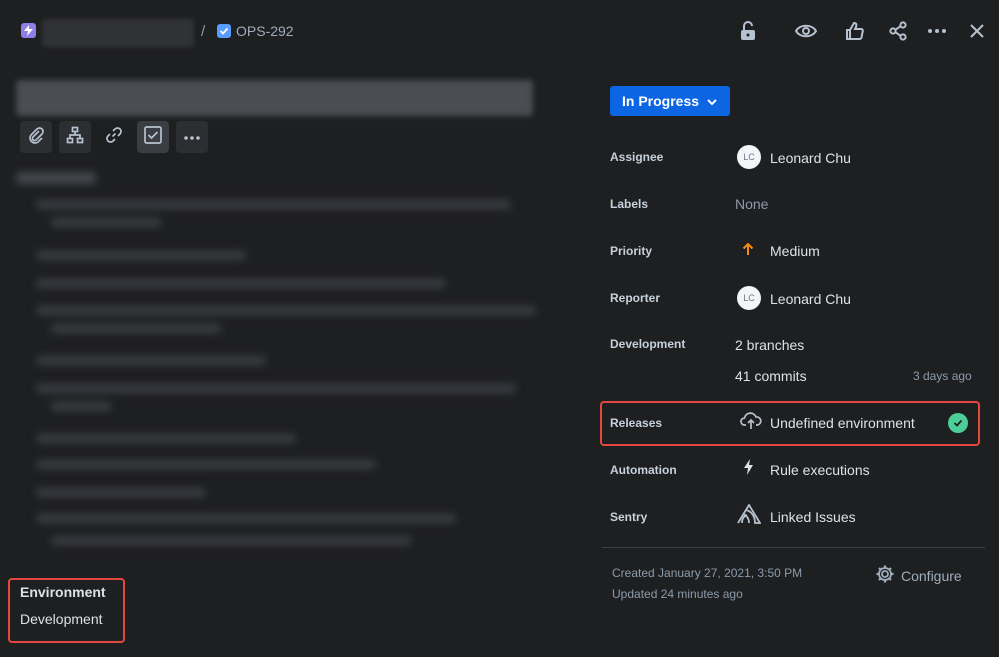  Describe the element at coordinates (661, 101) in the screenshot. I see `status-label: In Progress` at that location.